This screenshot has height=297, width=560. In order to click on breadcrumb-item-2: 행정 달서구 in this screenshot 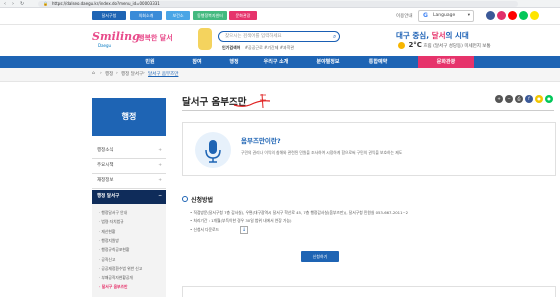, I will do `click(132, 74)`.